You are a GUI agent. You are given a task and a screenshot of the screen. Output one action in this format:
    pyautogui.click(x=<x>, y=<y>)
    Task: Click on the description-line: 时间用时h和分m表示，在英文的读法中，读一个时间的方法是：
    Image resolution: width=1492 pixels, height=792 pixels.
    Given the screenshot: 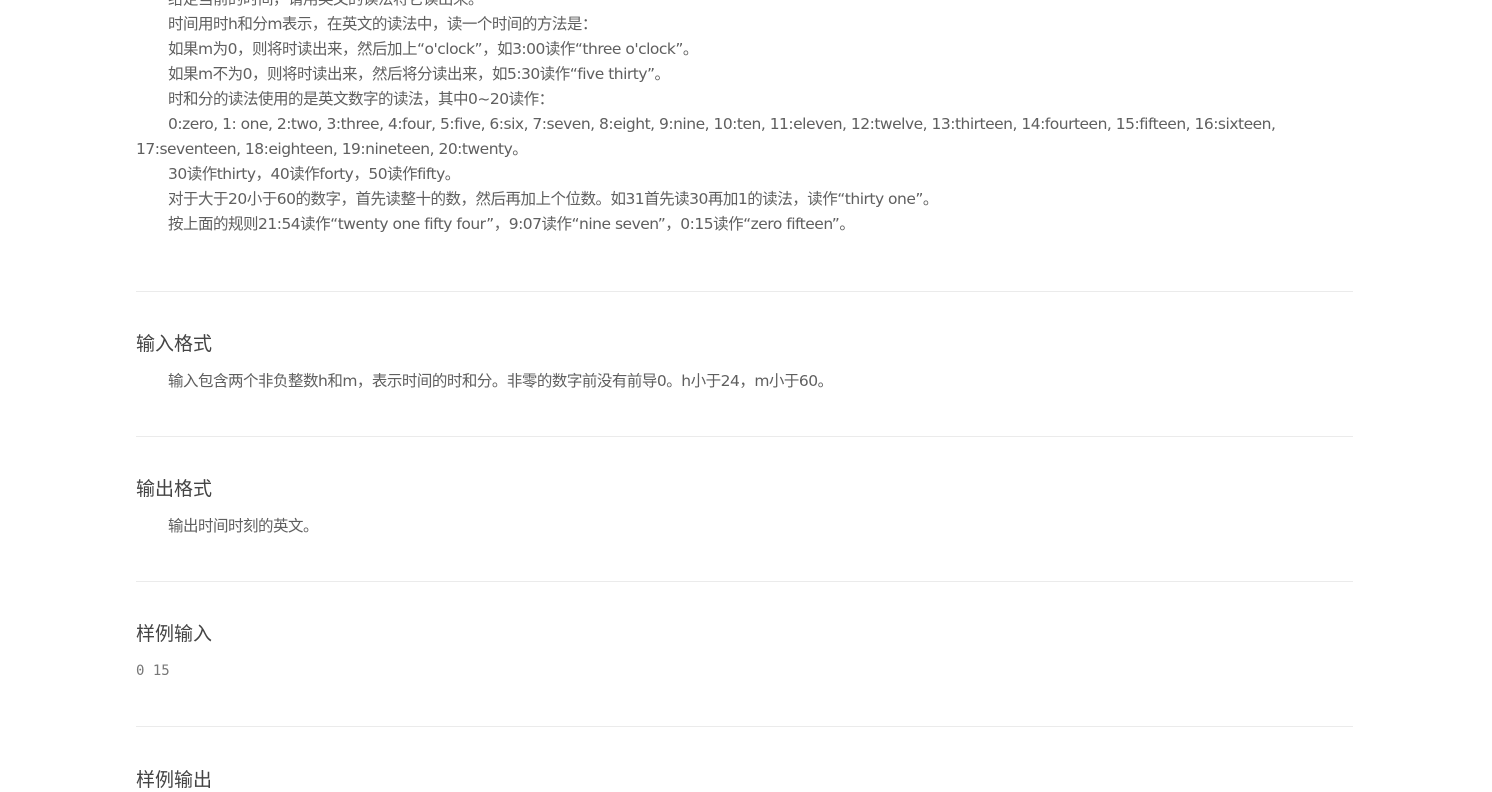 What is the action you would take?
    pyautogui.click(x=382, y=24)
    